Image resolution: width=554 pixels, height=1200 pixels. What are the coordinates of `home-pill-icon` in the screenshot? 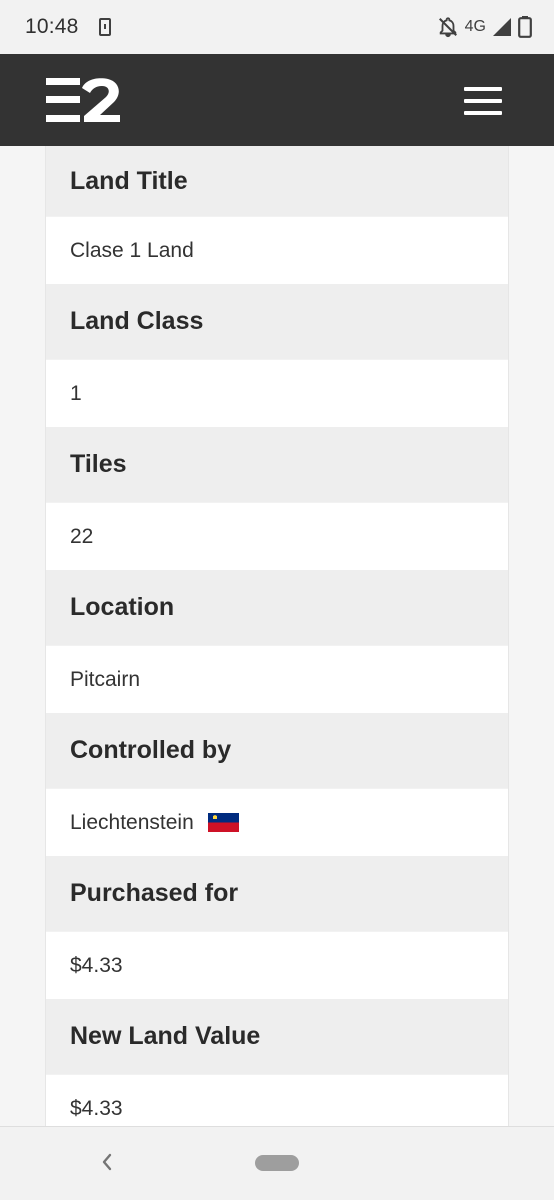 It's located at (277, 1163).